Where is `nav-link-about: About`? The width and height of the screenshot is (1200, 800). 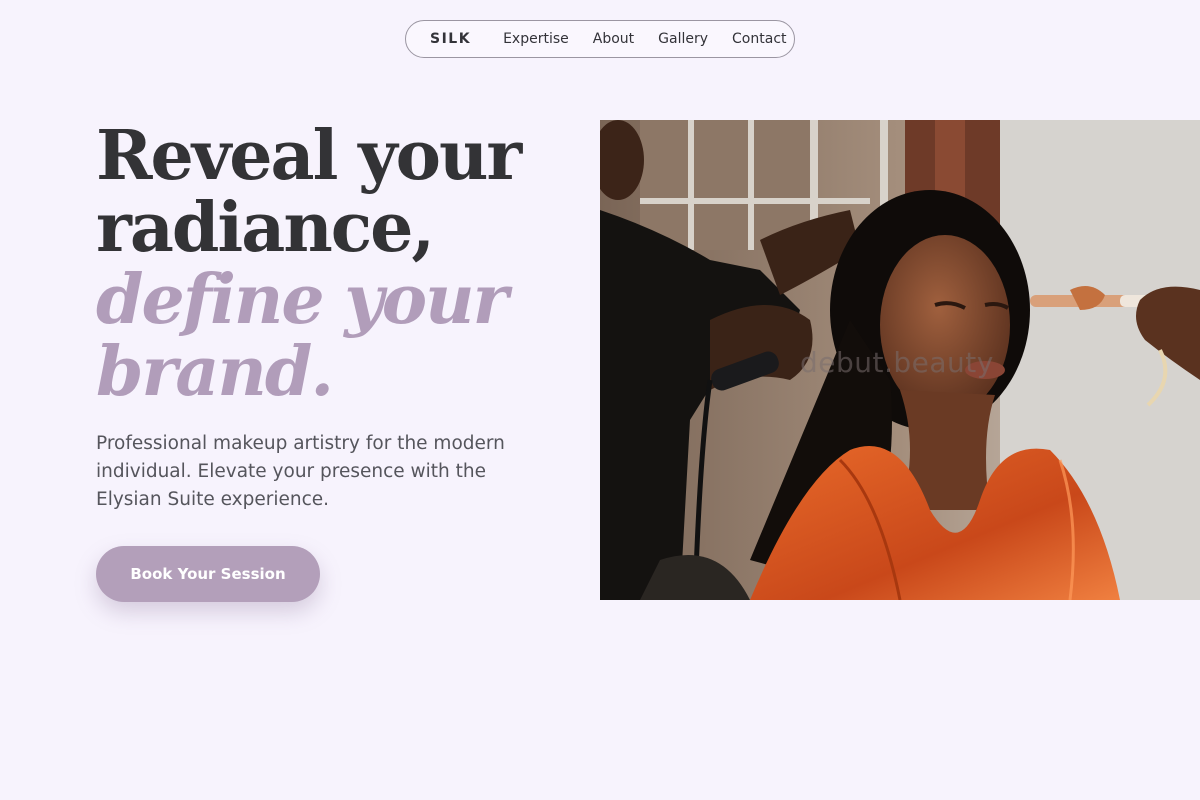 nav-link-about: About is located at coordinates (613, 39).